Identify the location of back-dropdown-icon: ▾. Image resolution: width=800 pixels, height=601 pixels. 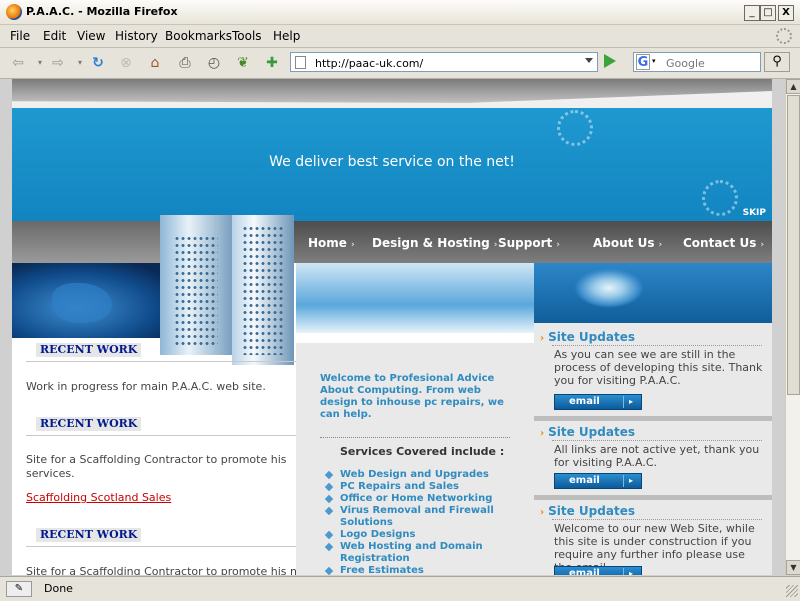
(40, 63).